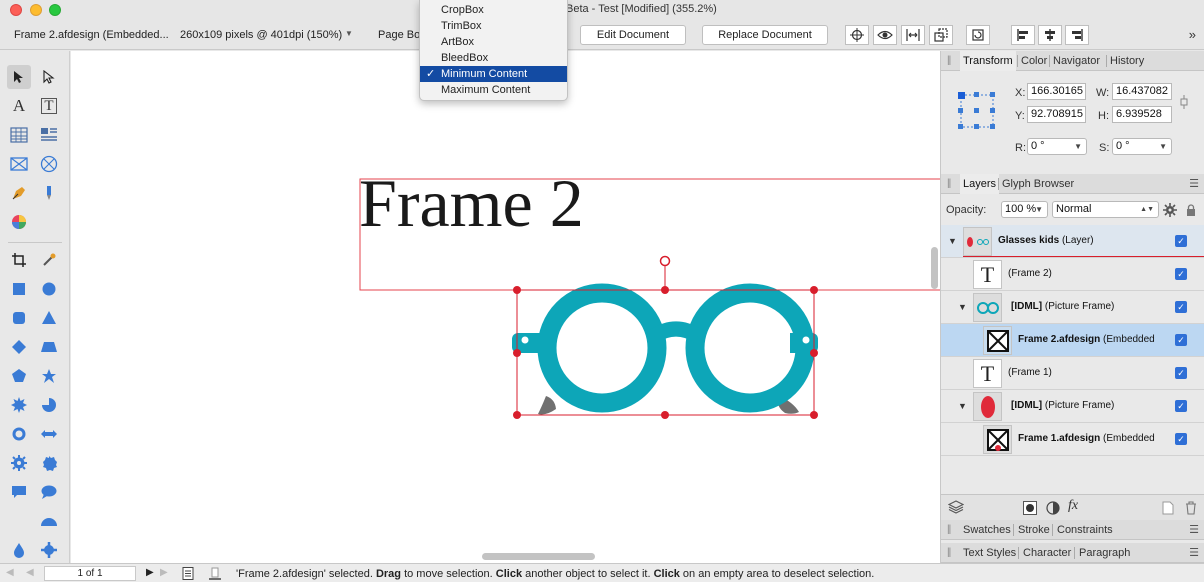  What do you see at coordinates (19, 193) in the screenshot?
I see `pen-tool-icon` at bounding box center [19, 193].